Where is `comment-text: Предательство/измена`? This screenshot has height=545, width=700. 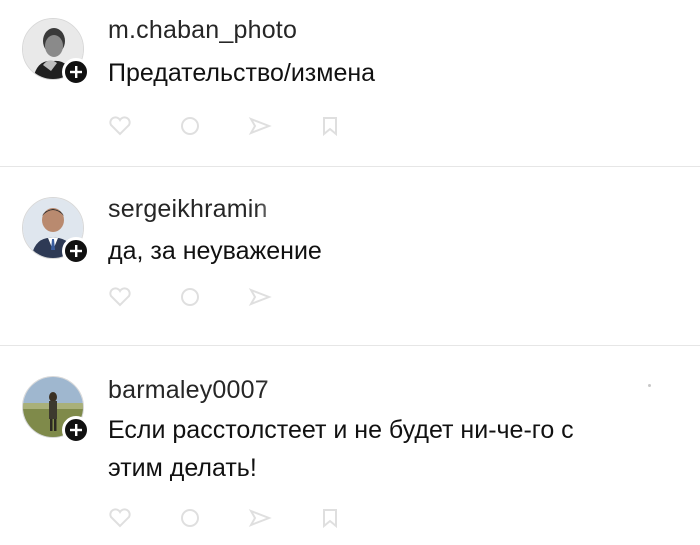 comment-text: Предательство/измена is located at coordinates (242, 73).